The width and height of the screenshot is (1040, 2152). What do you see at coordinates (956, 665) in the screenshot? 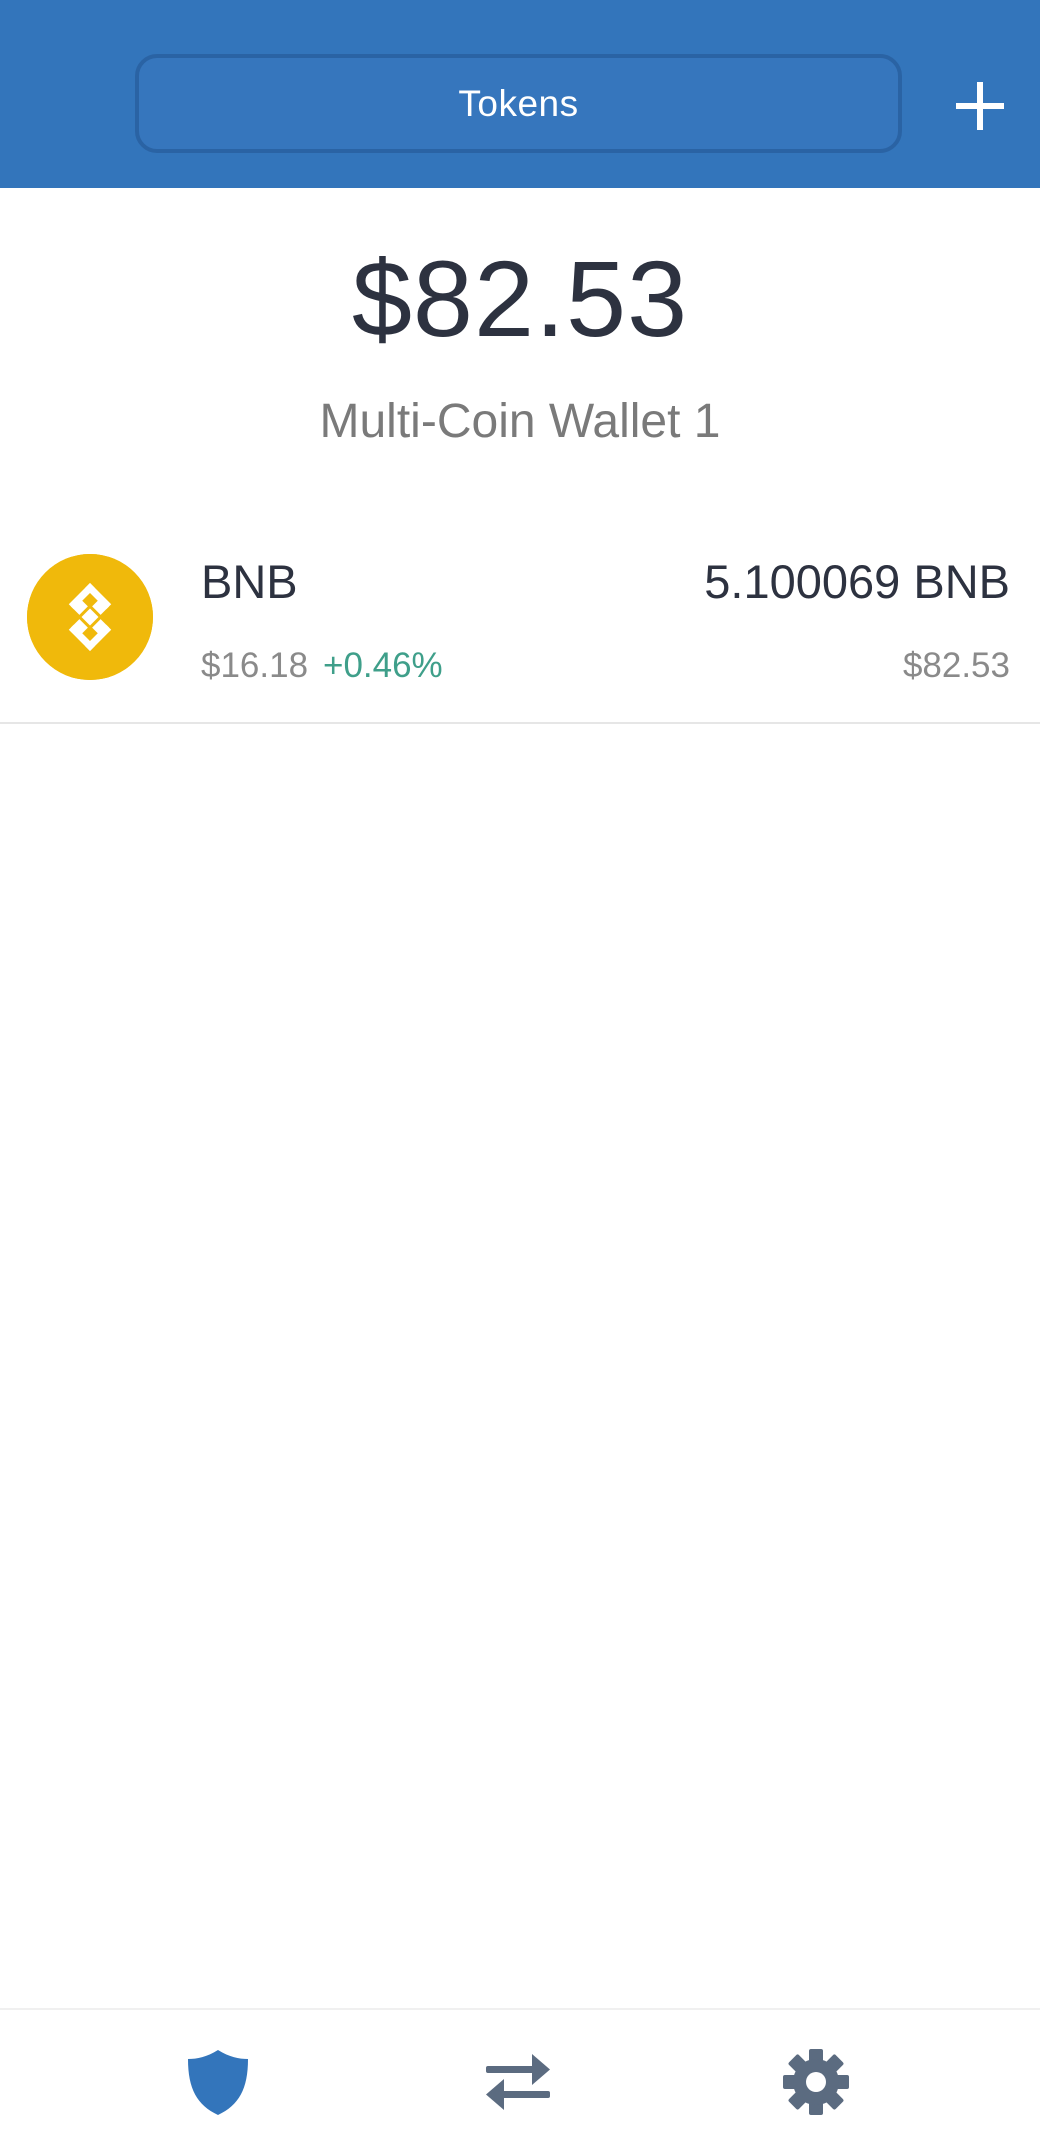
I see `token-fiat-value: $82.53` at bounding box center [956, 665].